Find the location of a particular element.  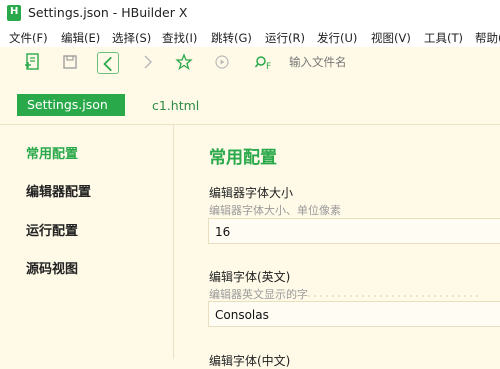

star-icon is located at coordinates (184, 62).